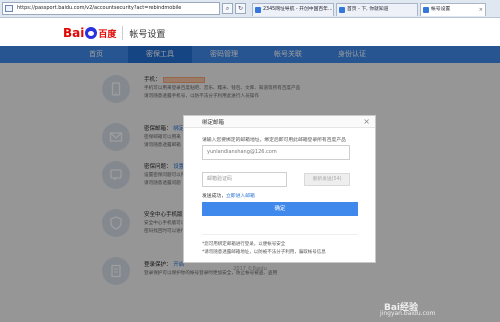  I want to click on open-mailbox-link: 立即进入邮箱, so click(240, 196).